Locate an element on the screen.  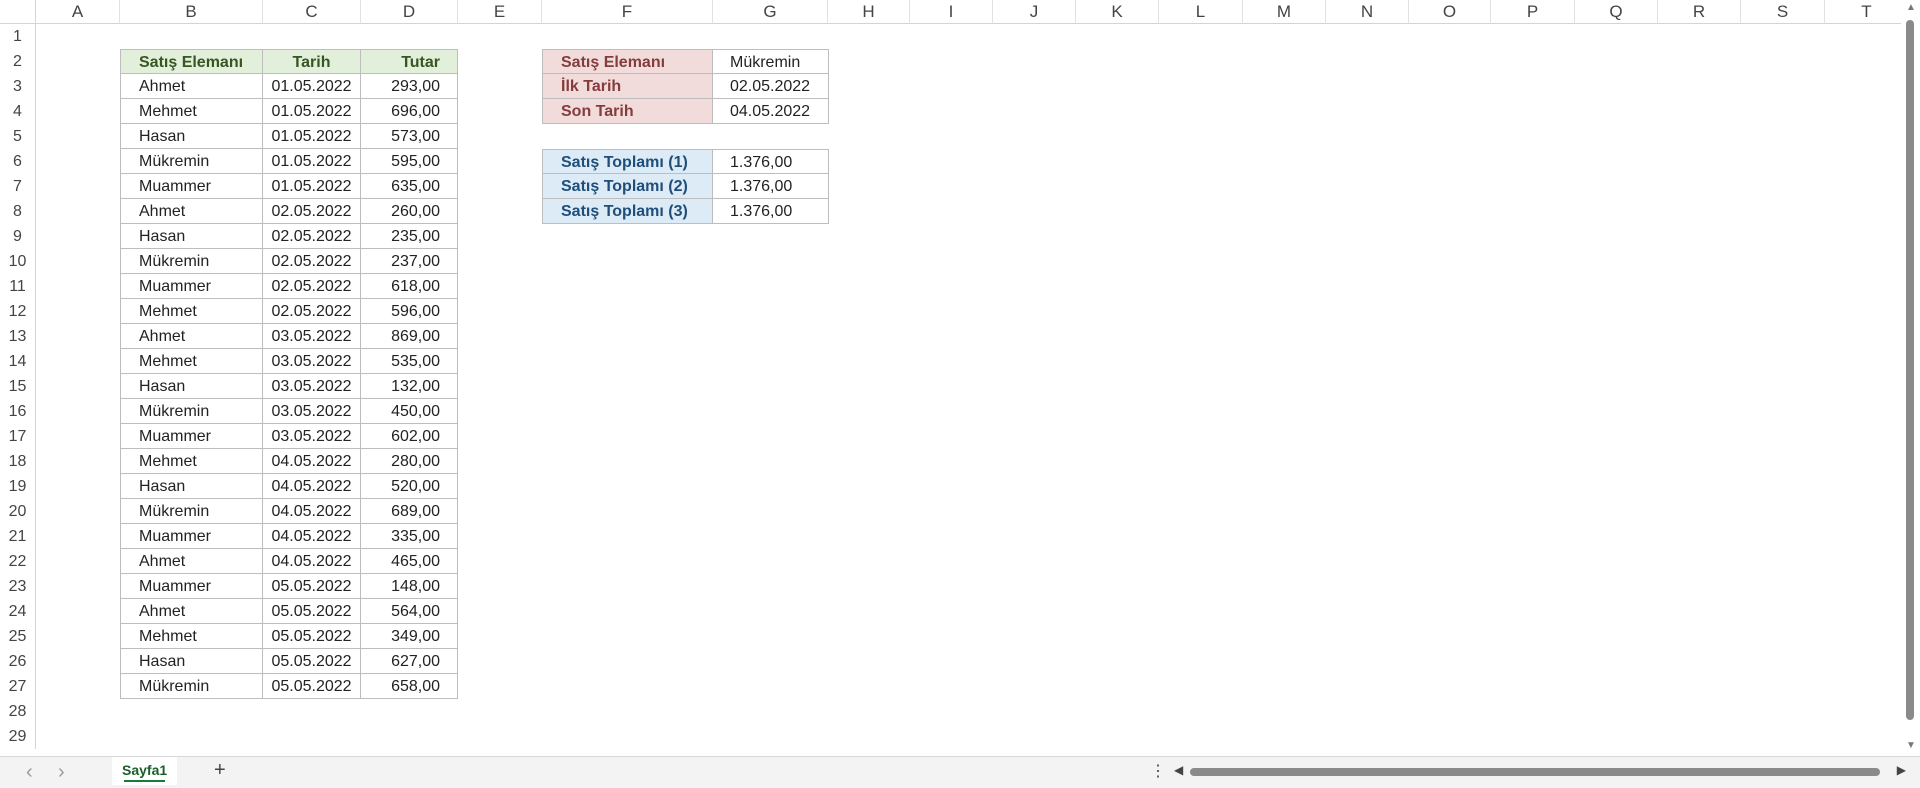
criteria-value: Mükremin is located at coordinates (771, 61).